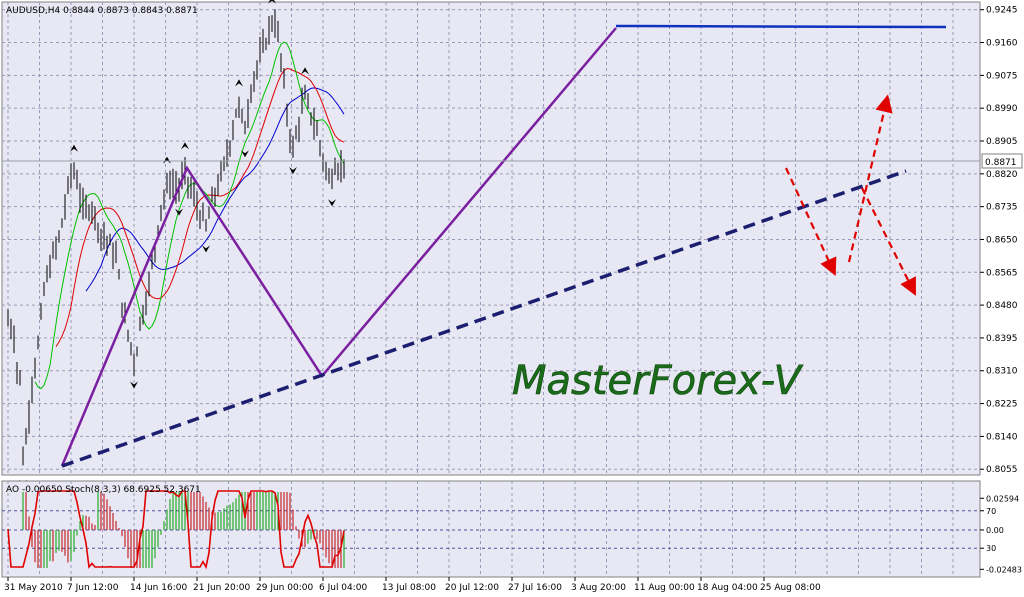 Image resolution: width=1024 pixels, height=597 pixels. Describe the element at coordinates (991, 511) in the screenshot. I see `indicator-tick-label: 70` at that location.